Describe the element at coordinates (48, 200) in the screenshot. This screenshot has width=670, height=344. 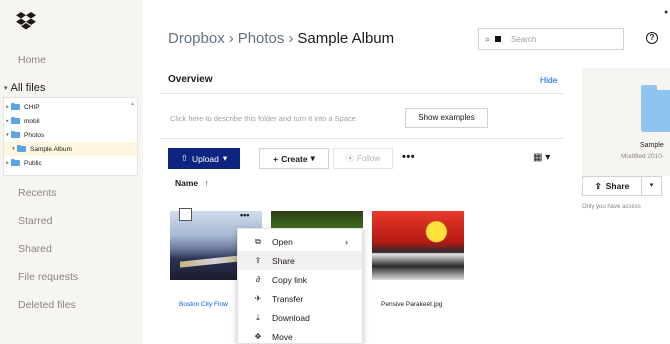
I see `nav-recents: Recents` at that location.